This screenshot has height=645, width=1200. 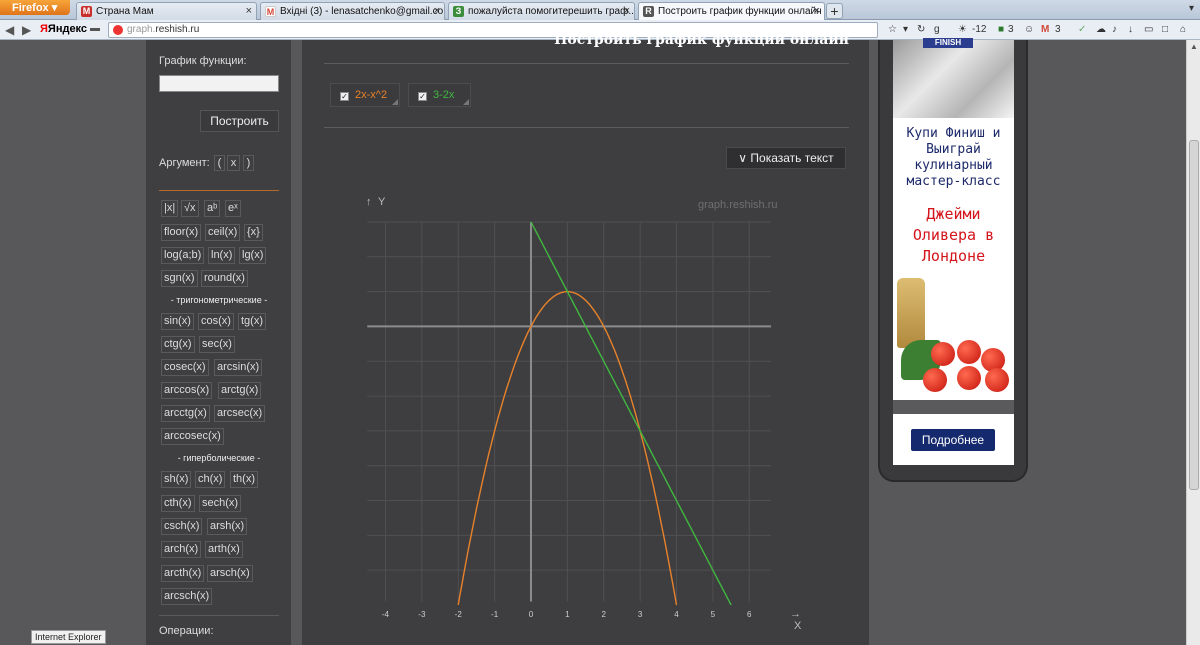 What do you see at coordinates (219, 163) in the screenshot?
I see `open-paren-button: (` at bounding box center [219, 163].